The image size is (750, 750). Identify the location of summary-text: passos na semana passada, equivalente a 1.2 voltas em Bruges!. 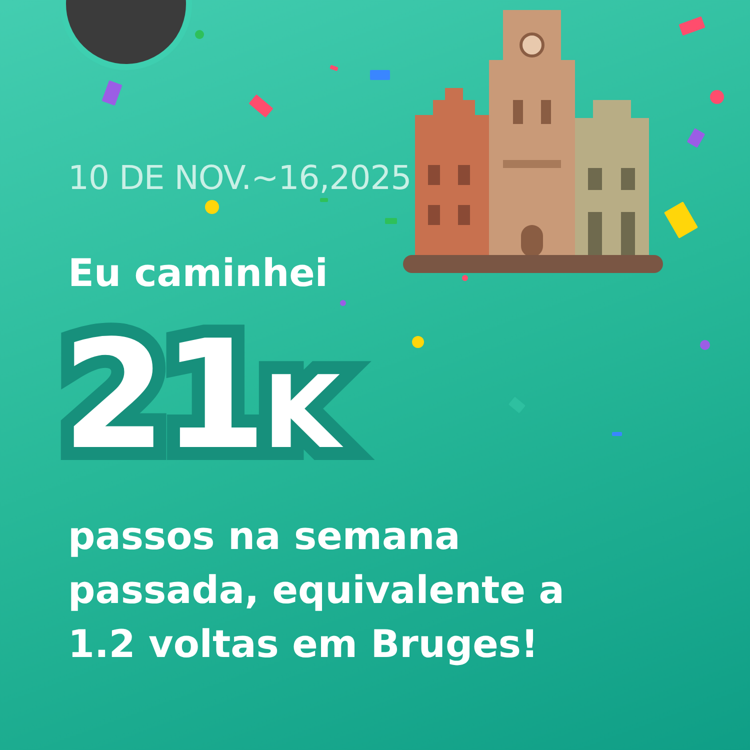
(316, 590).